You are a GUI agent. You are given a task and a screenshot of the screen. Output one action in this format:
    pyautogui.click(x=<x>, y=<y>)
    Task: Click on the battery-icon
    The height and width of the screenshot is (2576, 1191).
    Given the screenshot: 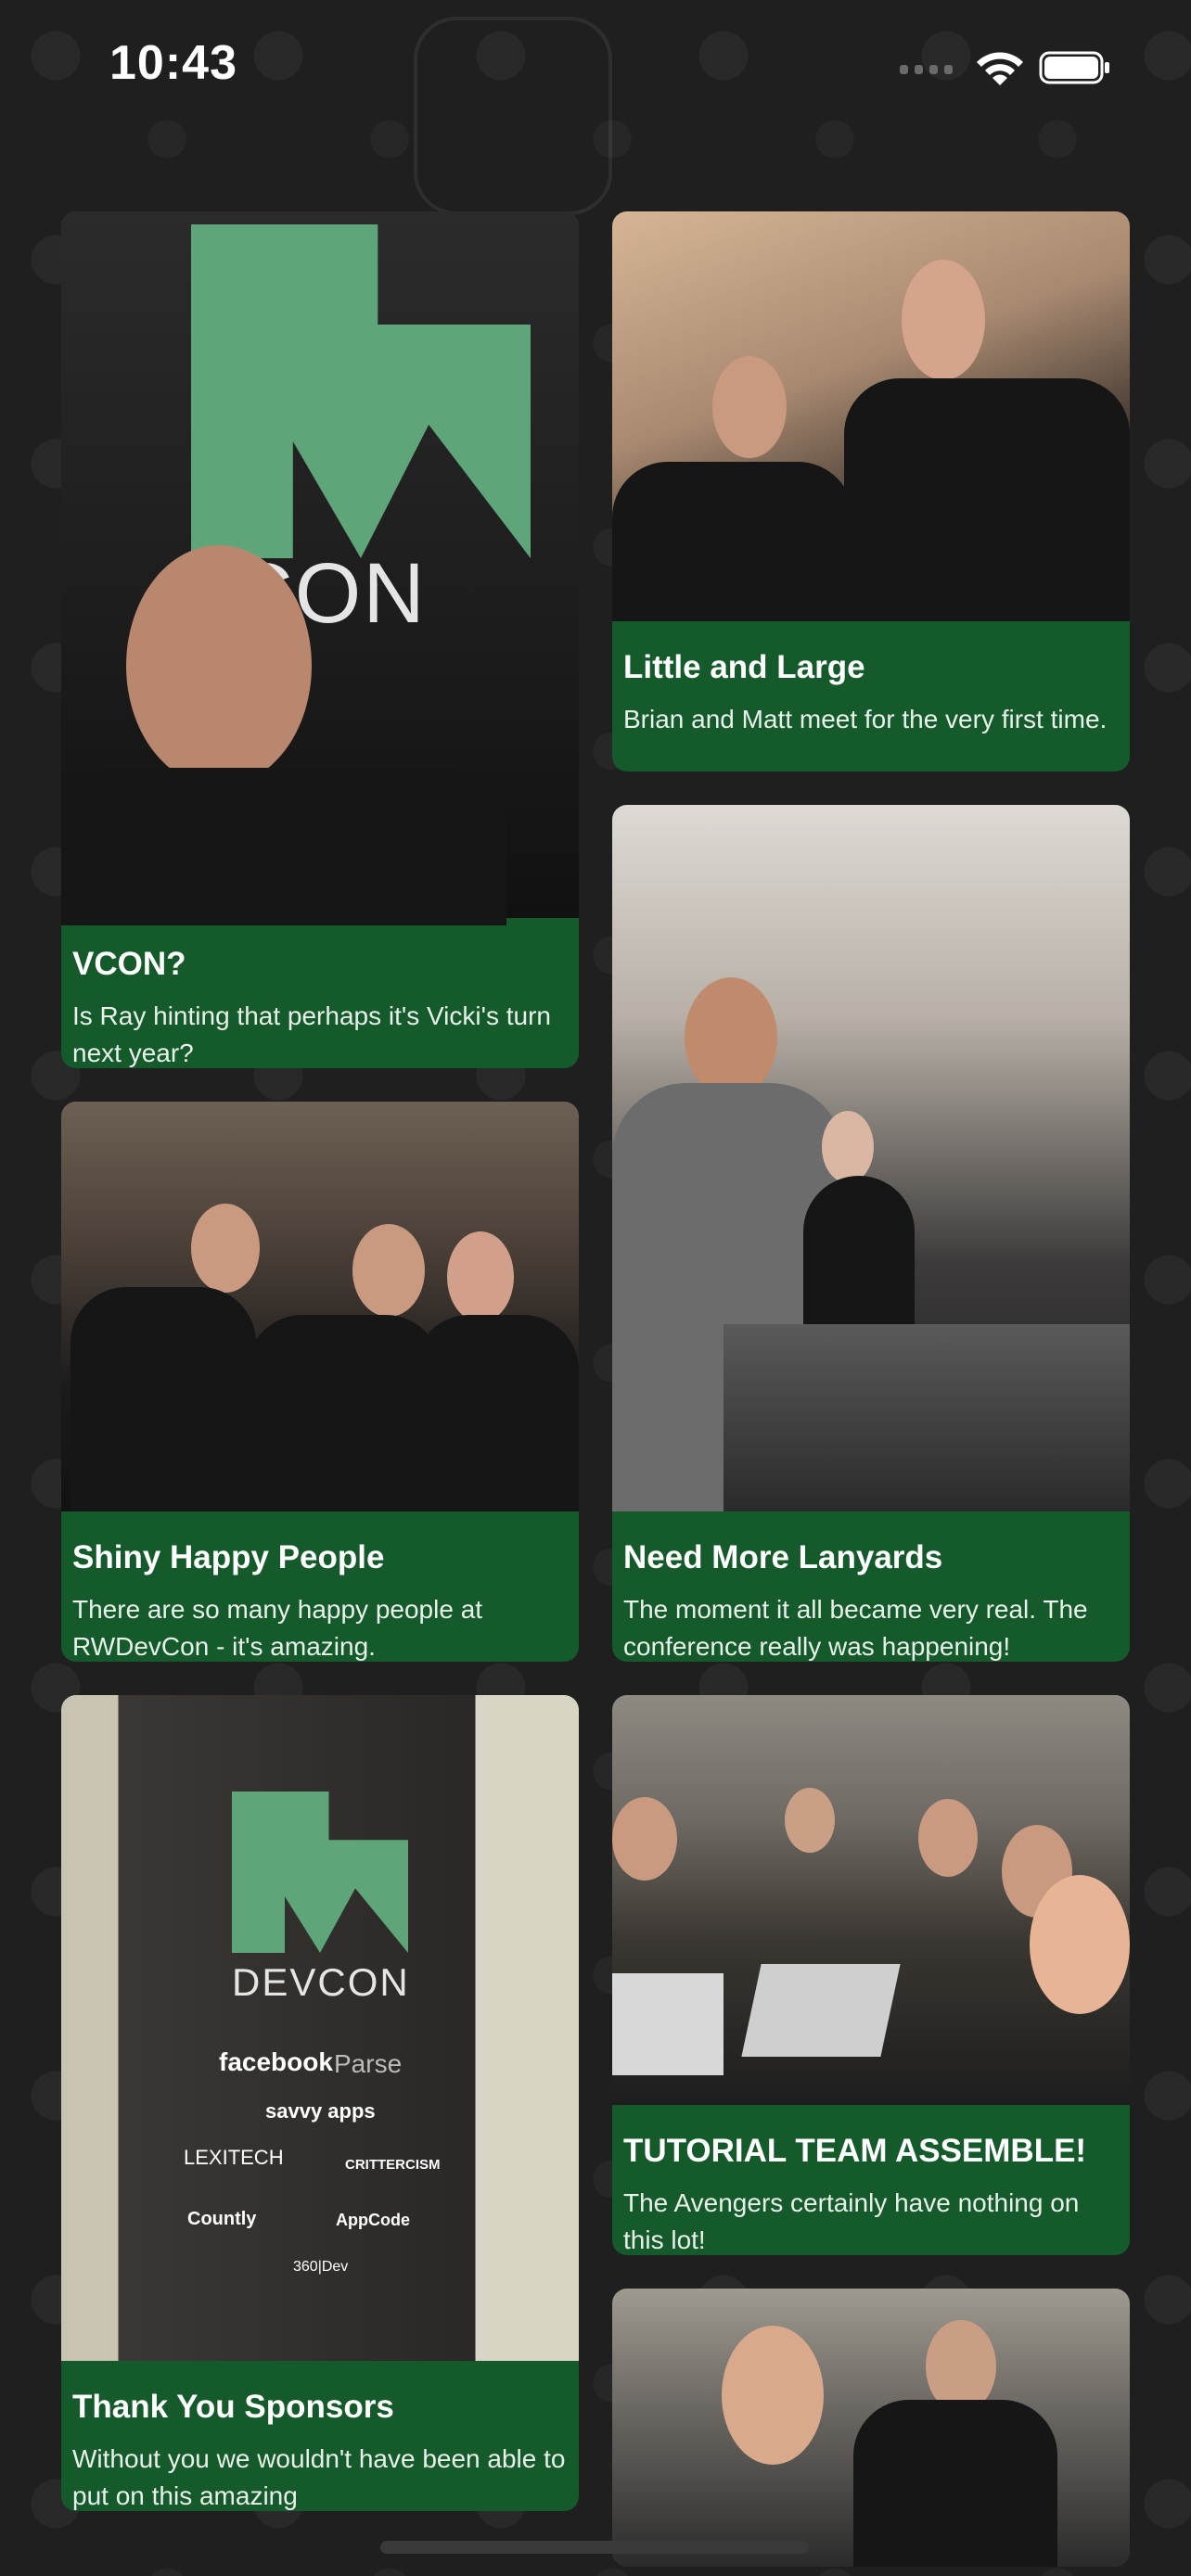 What is the action you would take?
    pyautogui.click(x=1074, y=67)
    